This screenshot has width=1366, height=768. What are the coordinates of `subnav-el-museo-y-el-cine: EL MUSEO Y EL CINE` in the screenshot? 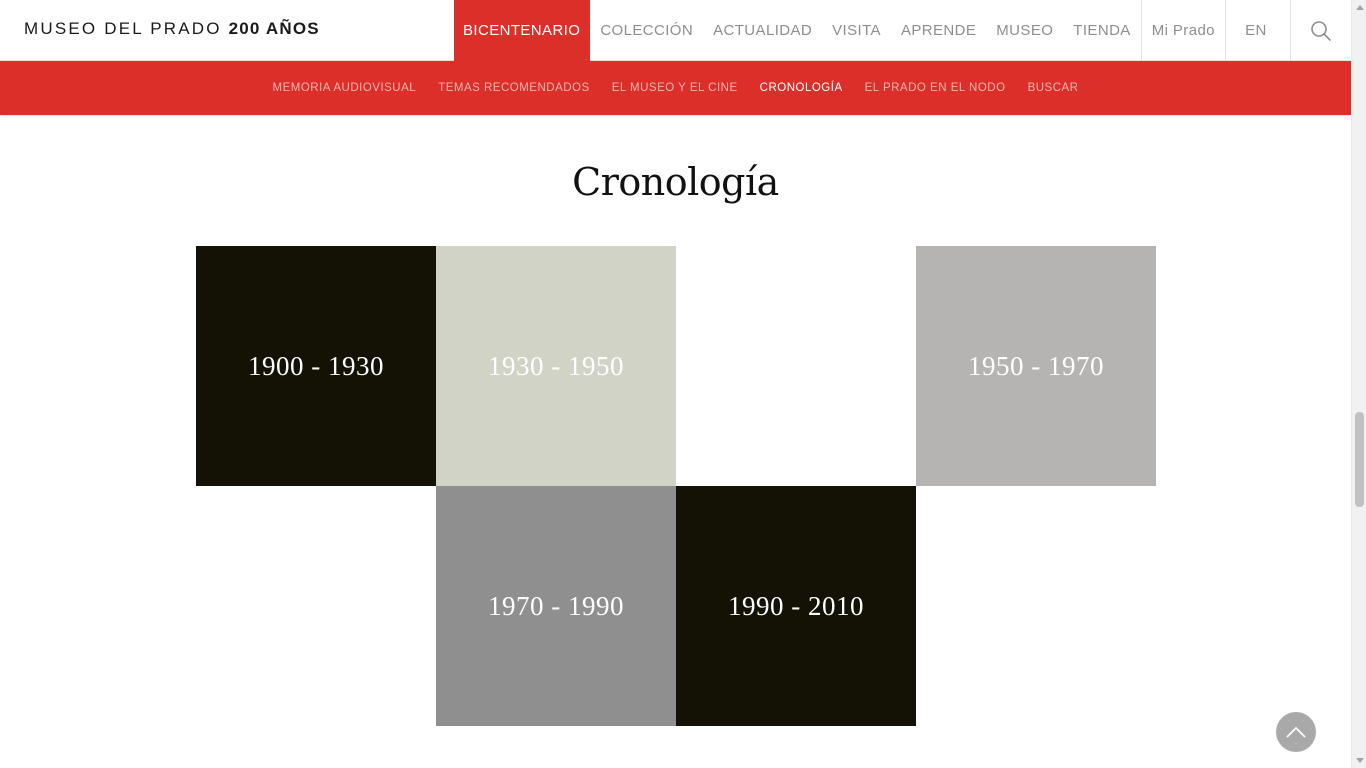 It's located at (675, 88).